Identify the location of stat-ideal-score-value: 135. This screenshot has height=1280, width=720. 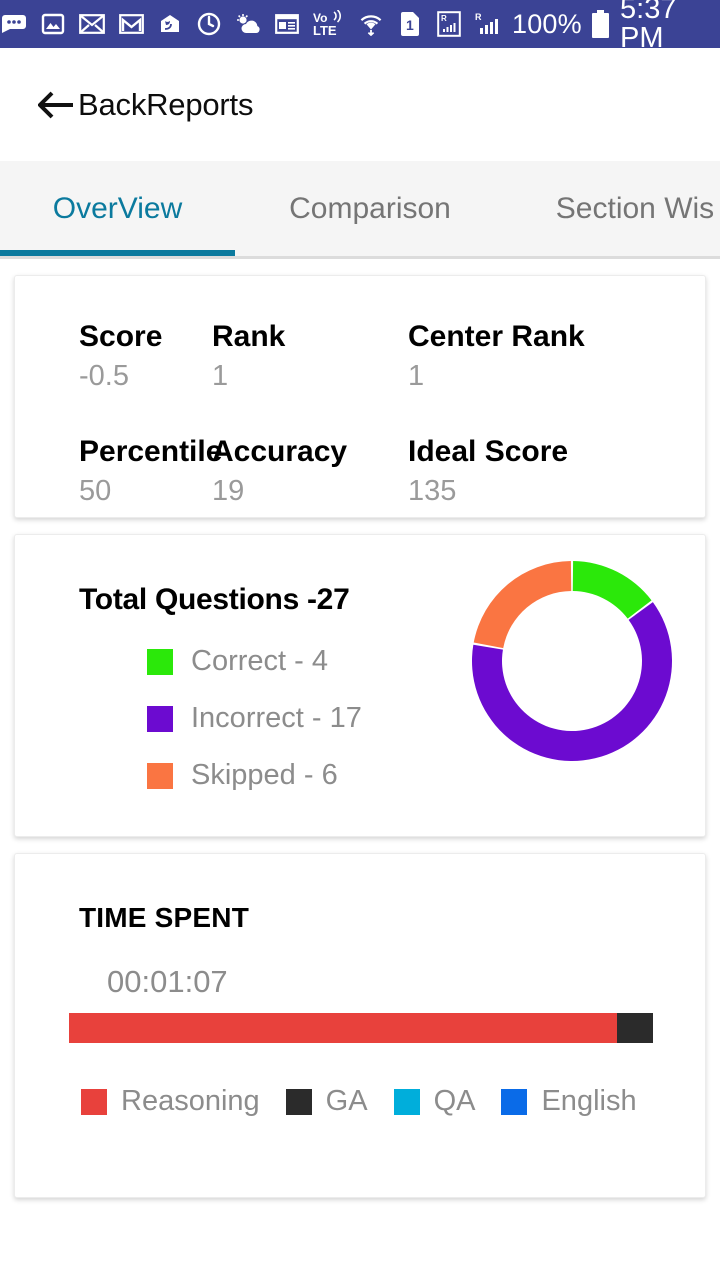
(432, 490).